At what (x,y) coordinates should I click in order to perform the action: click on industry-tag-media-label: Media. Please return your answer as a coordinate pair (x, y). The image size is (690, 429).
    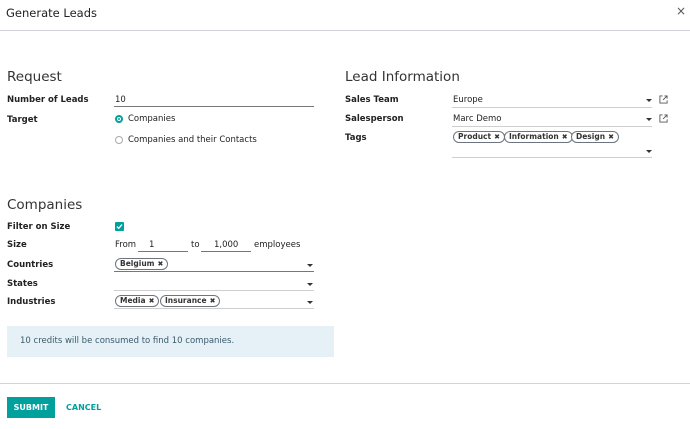
    Looking at the image, I should click on (133, 300).